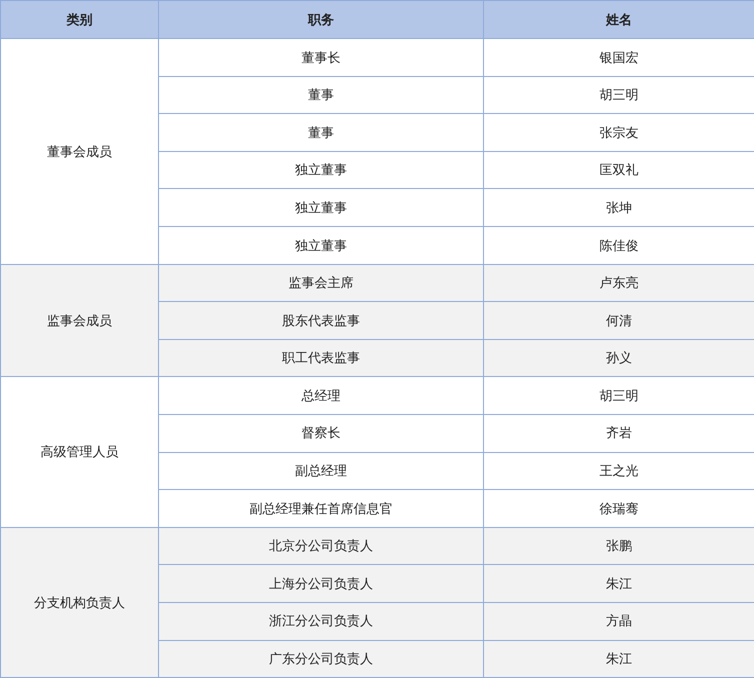 The image size is (754, 678). I want to click on position-cell: 董事, so click(321, 133).